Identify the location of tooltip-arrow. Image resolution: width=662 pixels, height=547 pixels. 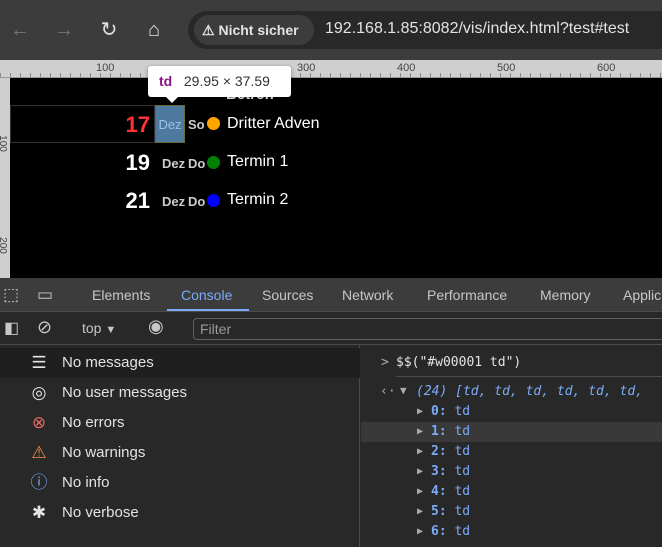
(172, 99).